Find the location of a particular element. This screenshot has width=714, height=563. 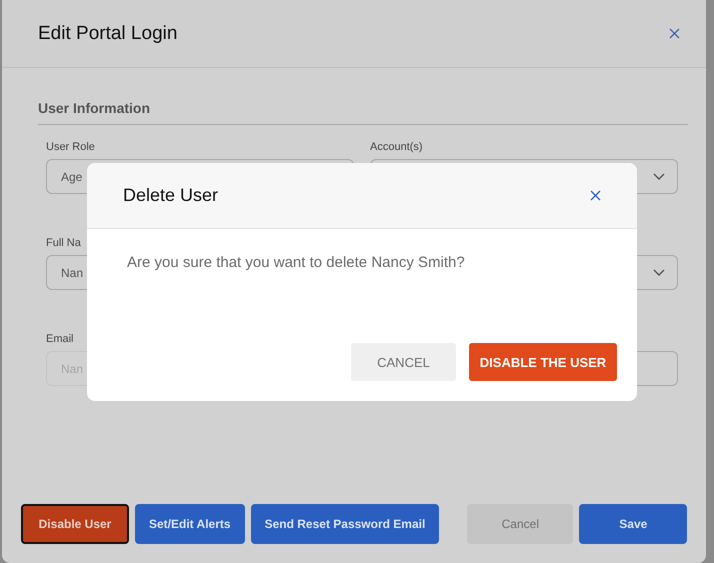

field-label: User Role is located at coordinates (71, 148).